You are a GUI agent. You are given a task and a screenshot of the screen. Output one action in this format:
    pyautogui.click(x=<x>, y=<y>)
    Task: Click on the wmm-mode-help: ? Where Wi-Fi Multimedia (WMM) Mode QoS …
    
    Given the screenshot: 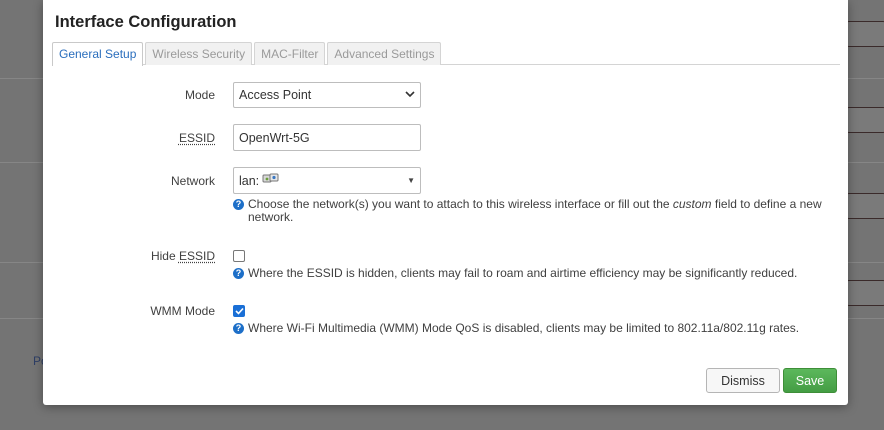 What is the action you would take?
    pyautogui.click(x=535, y=328)
    